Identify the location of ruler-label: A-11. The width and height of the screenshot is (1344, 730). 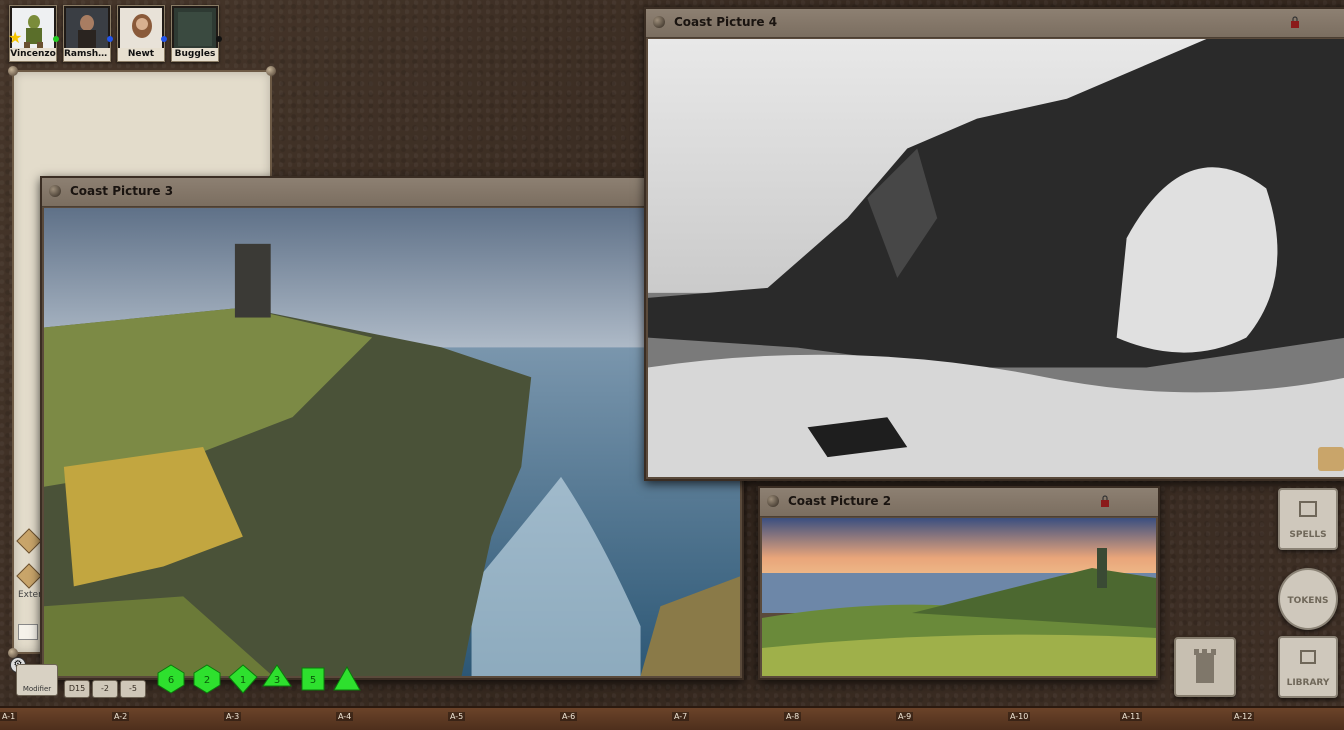
(1131, 716).